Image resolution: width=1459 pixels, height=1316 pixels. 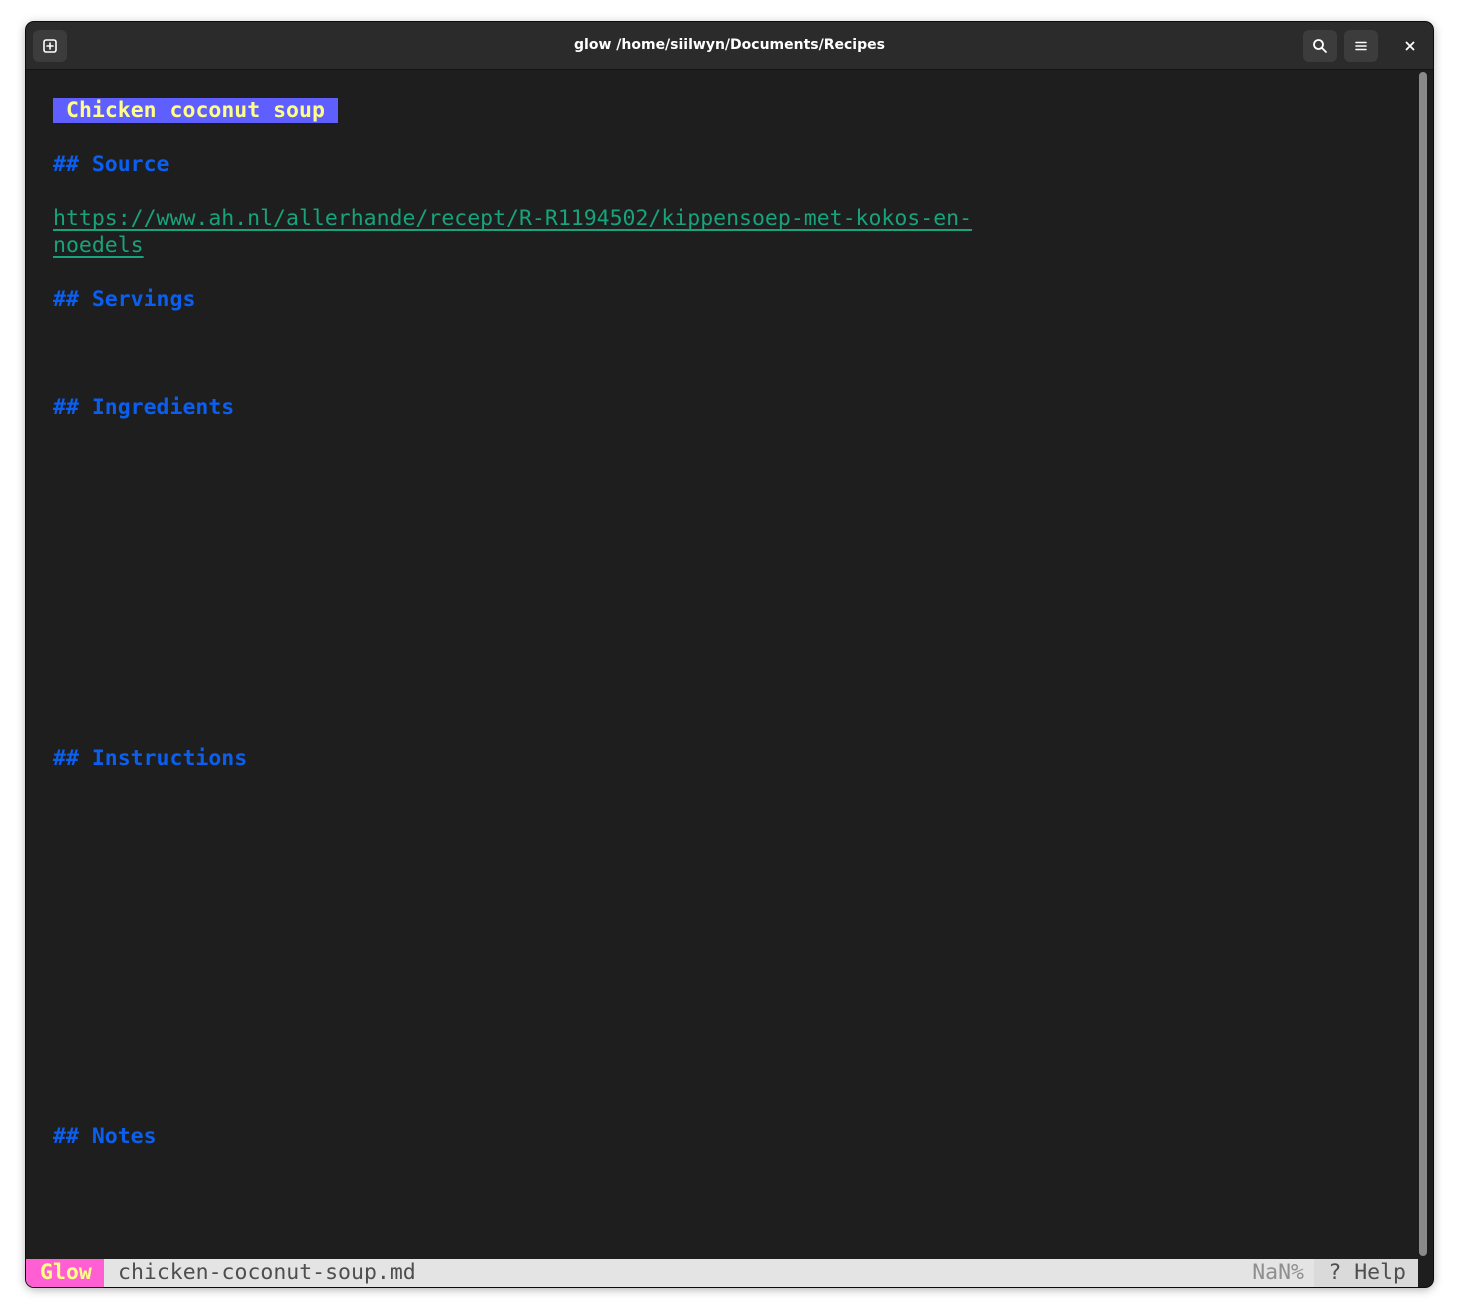 I want to click on window-title: glow /home/siilwyn/Documents/Recipes, so click(x=729, y=45).